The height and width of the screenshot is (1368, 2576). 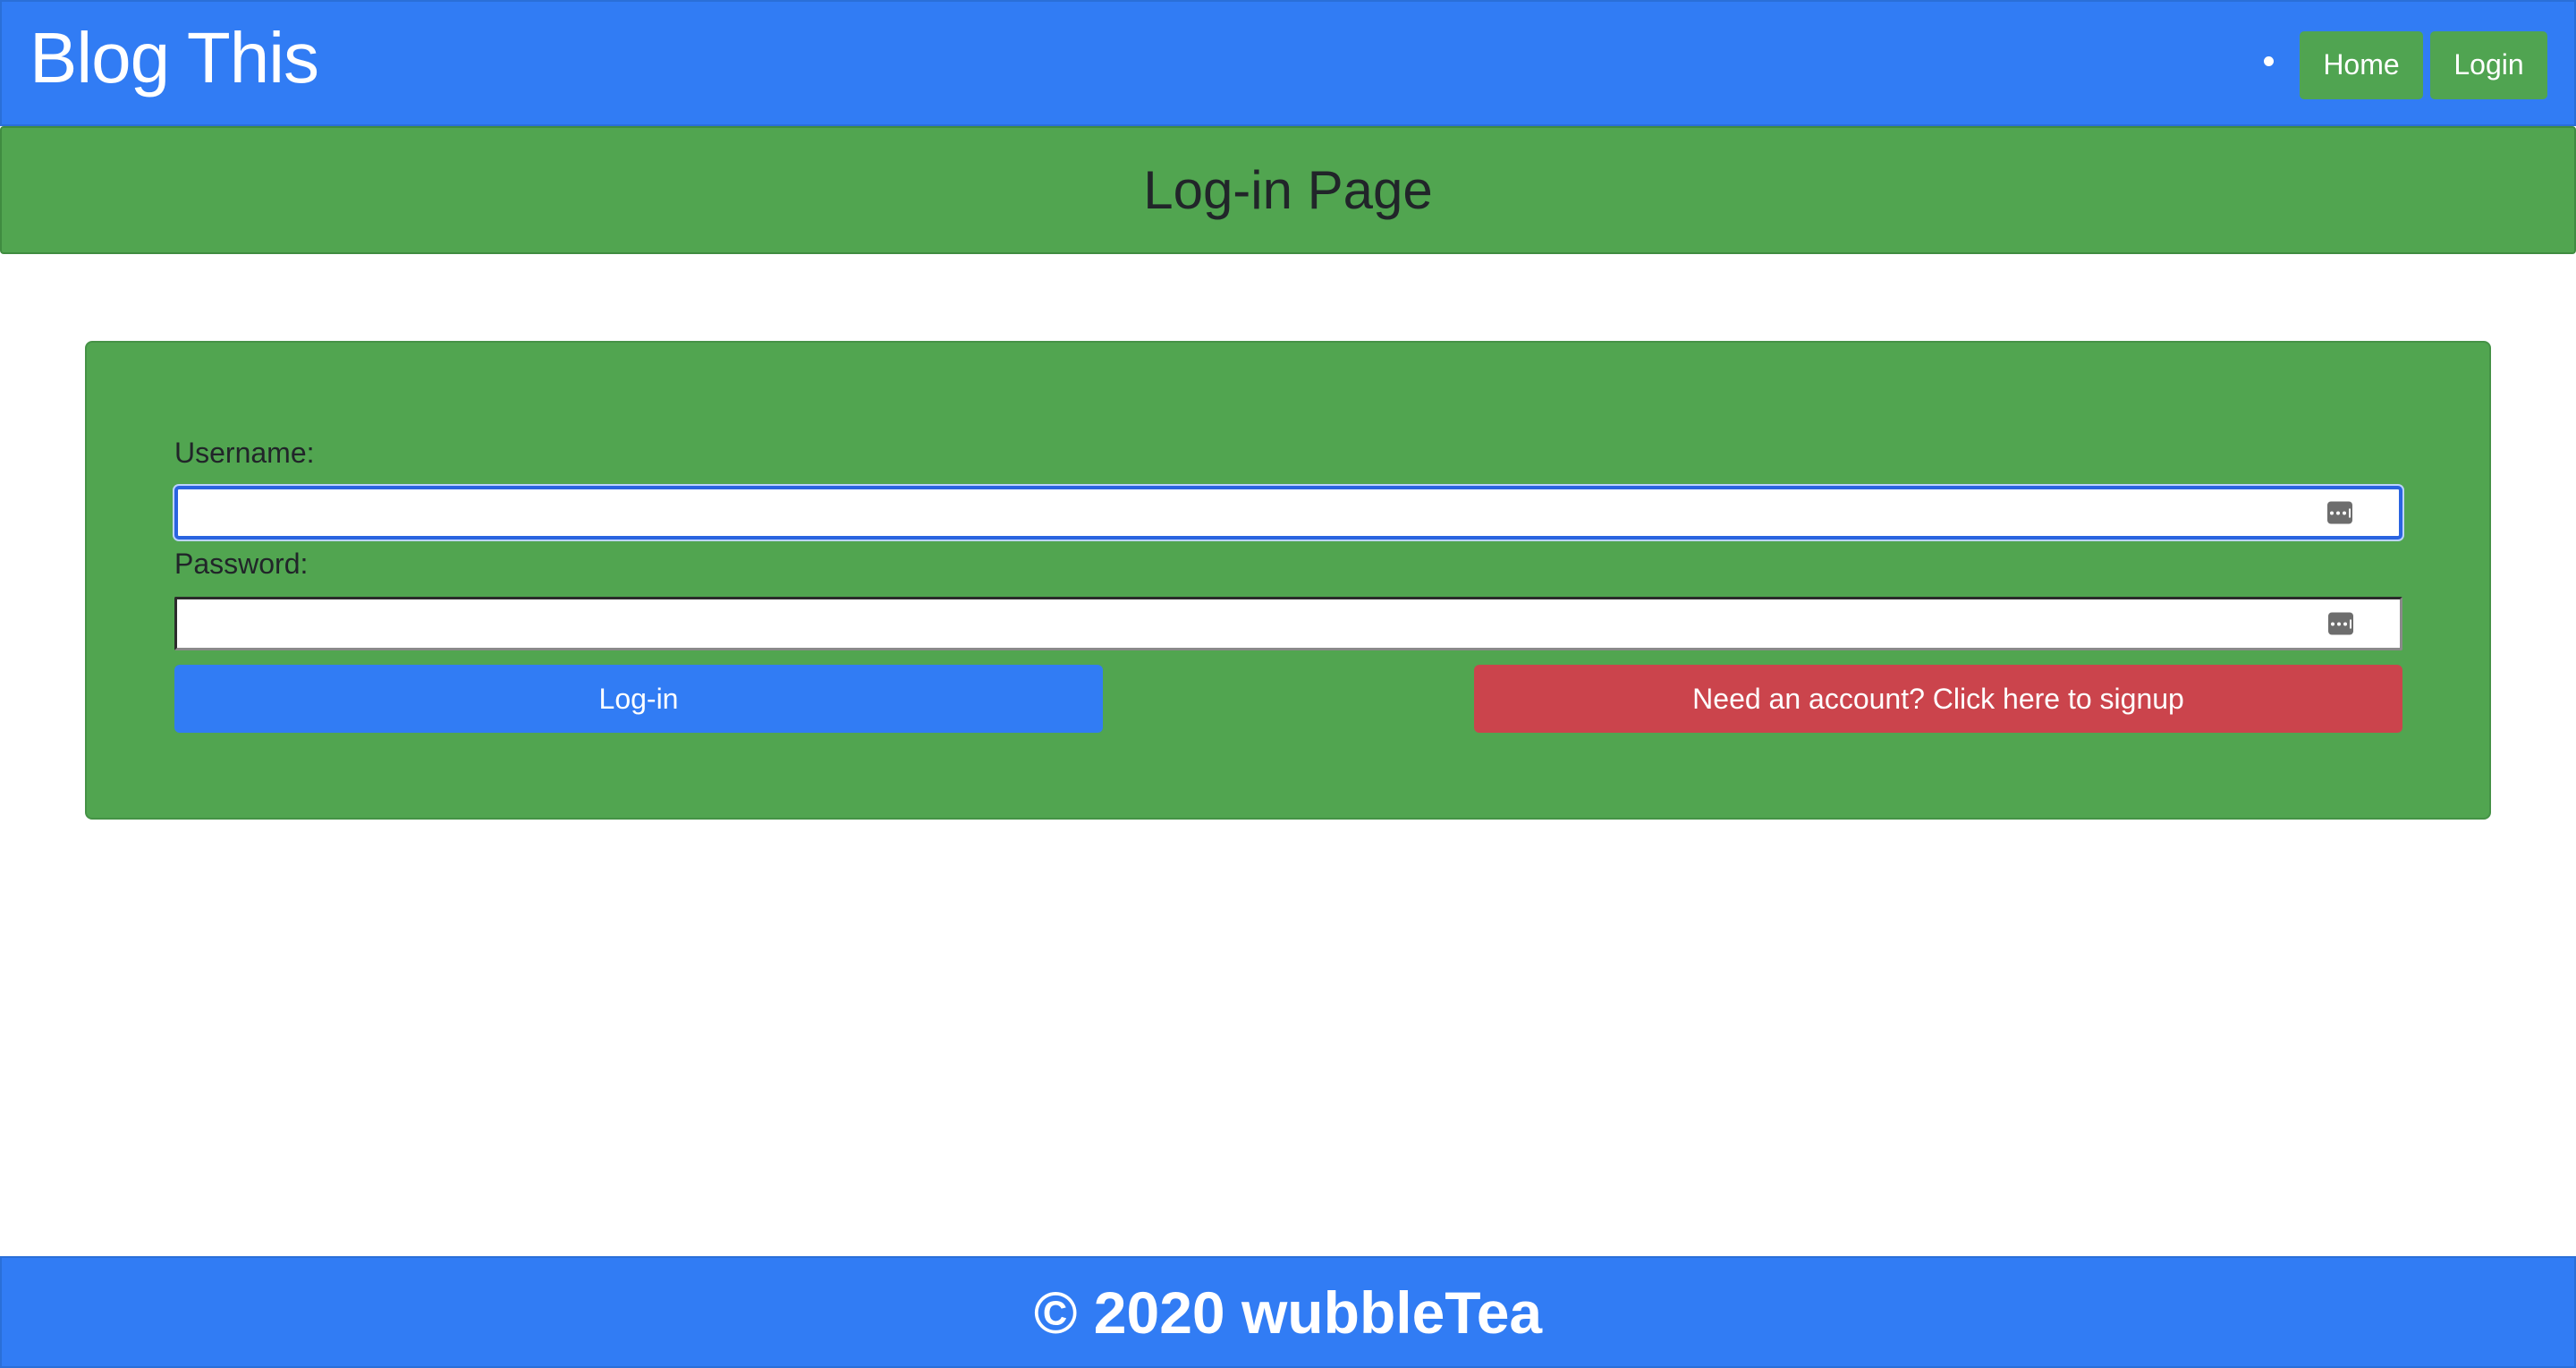 I want to click on brand-logo: Blog This, so click(x=174, y=58).